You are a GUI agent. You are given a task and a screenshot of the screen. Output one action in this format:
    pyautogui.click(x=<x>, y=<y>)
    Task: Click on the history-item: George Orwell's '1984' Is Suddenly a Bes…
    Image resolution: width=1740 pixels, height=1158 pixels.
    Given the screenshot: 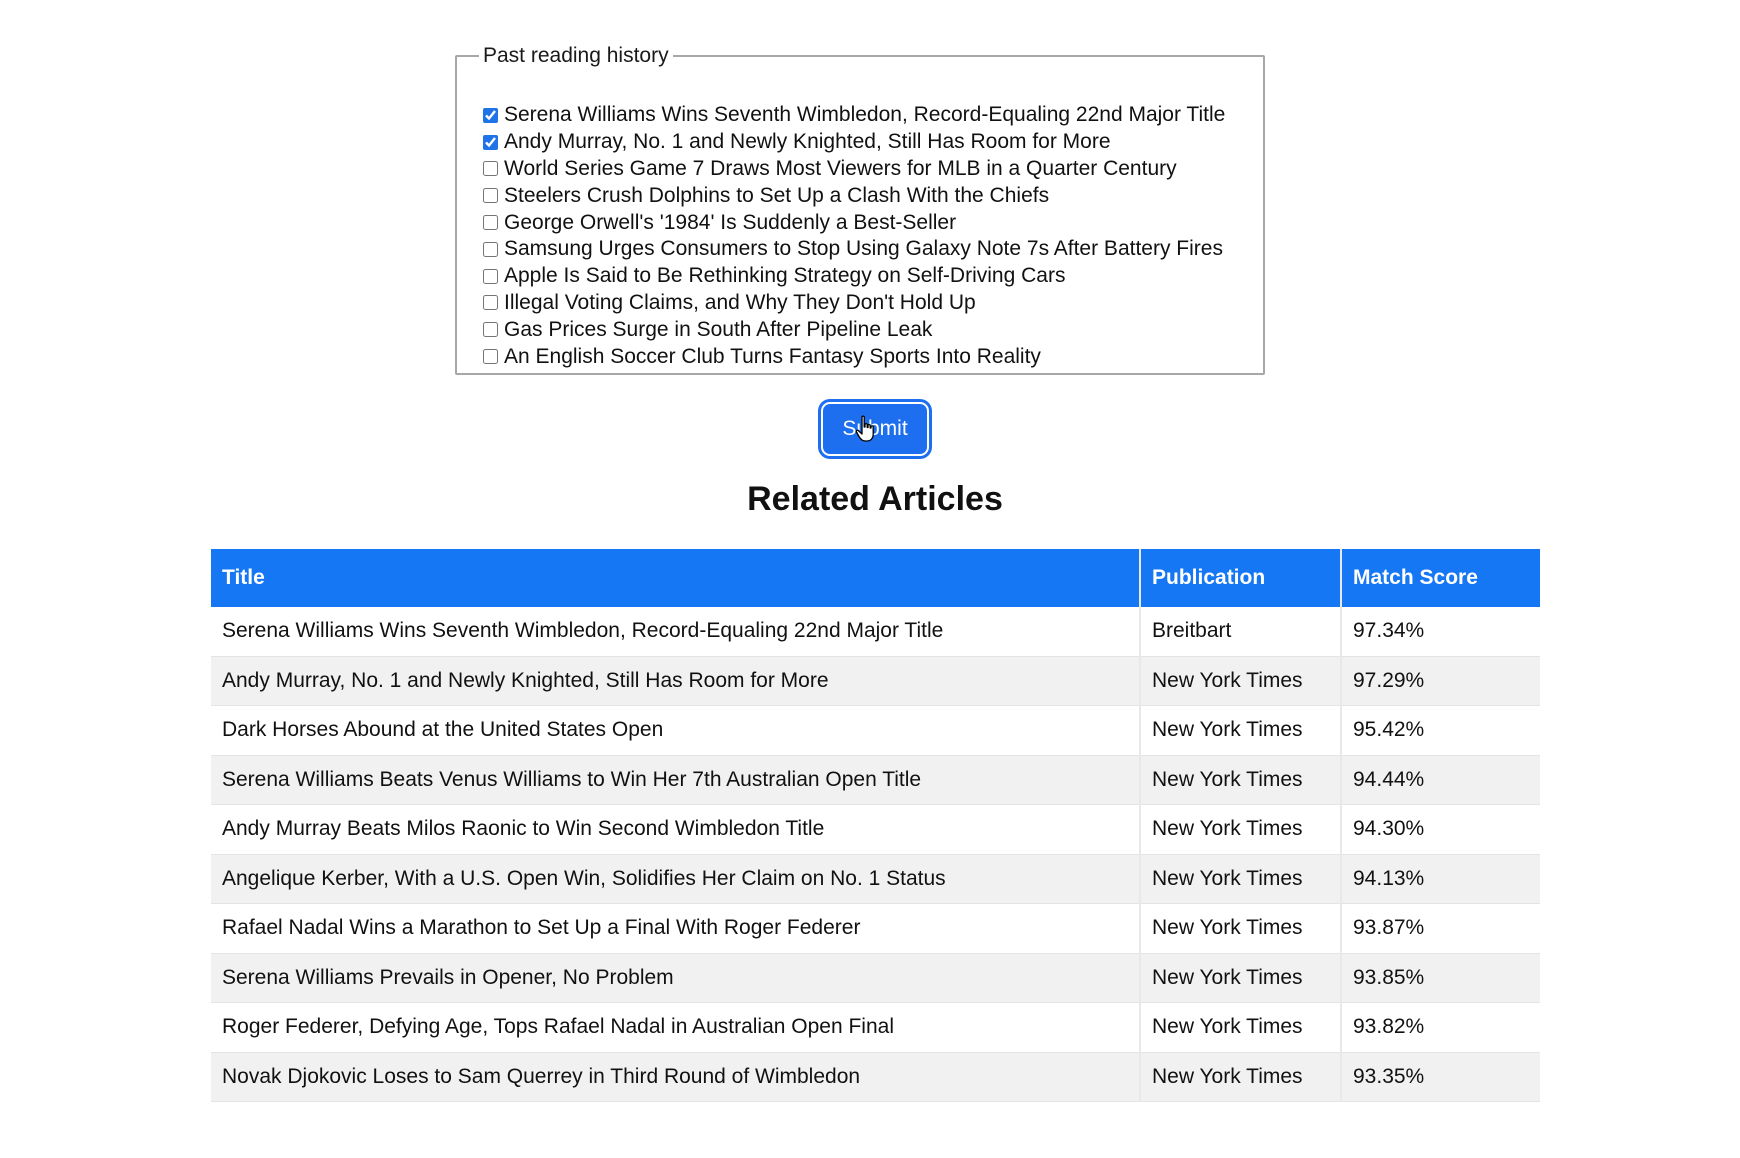 What is the action you would take?
    pyautogui.click(x=873, y=222)
    